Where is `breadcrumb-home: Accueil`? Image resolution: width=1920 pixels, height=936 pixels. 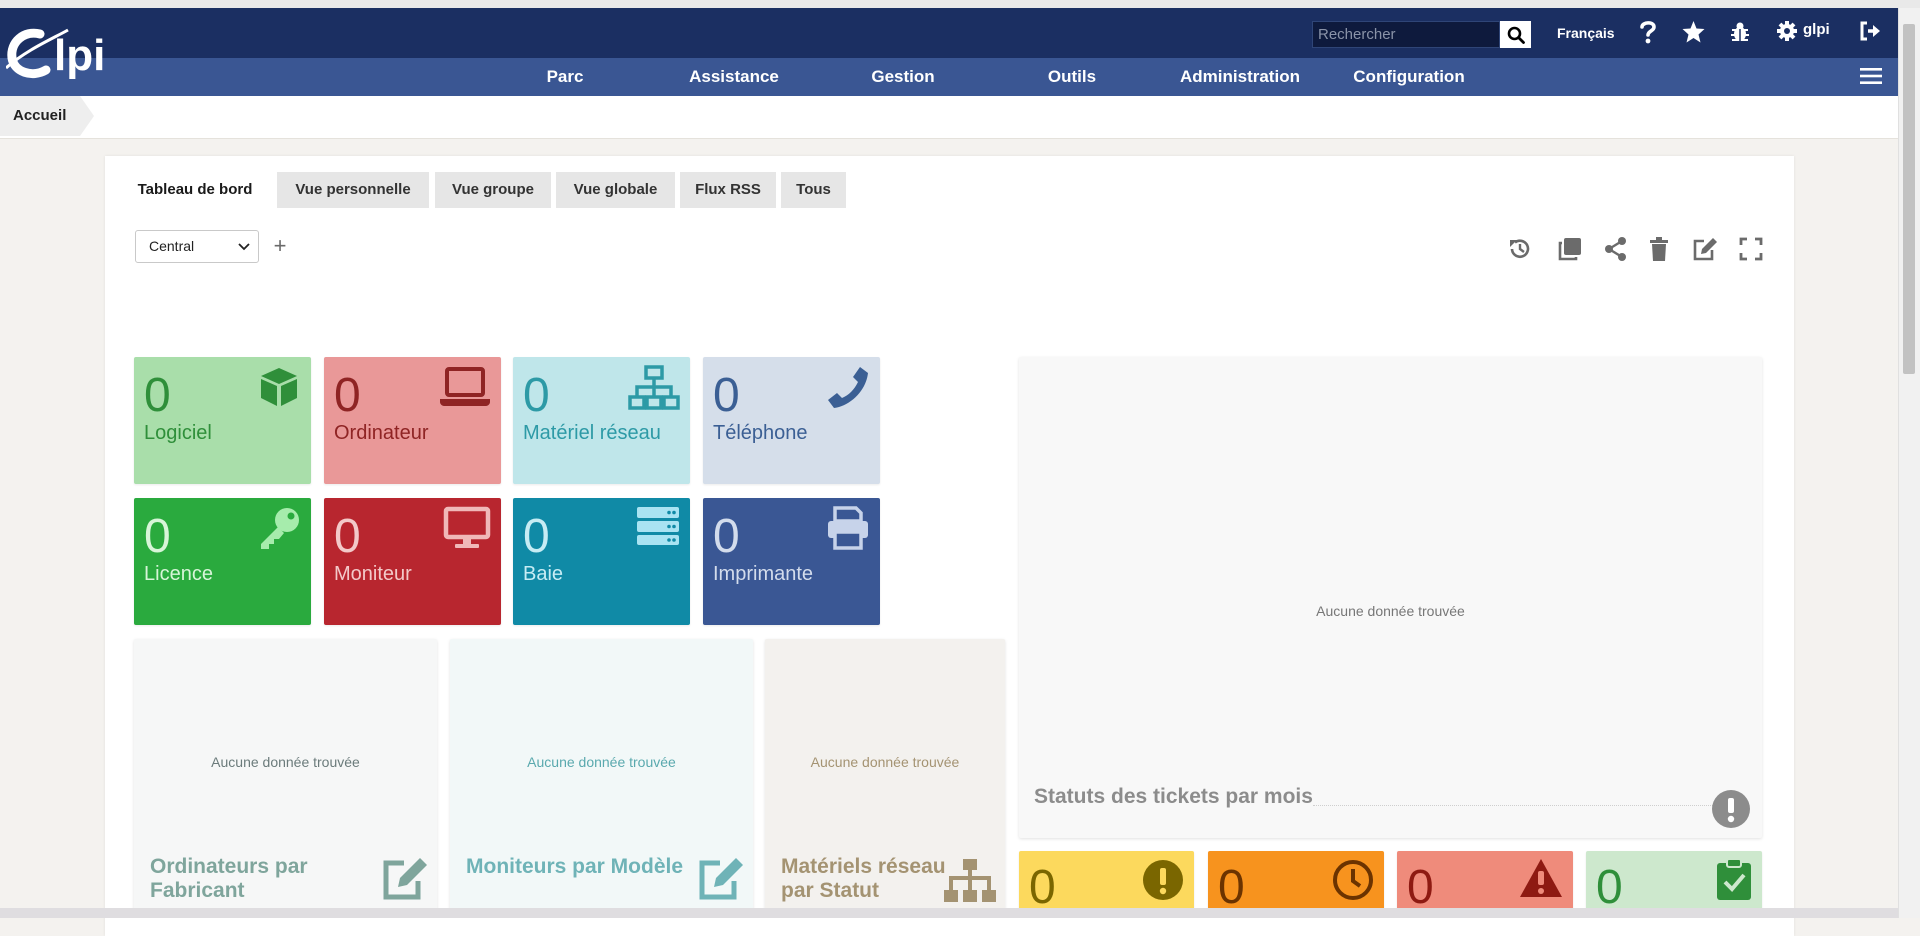
breadcrumb-home: Accueil is located at coordinates (47, 116).